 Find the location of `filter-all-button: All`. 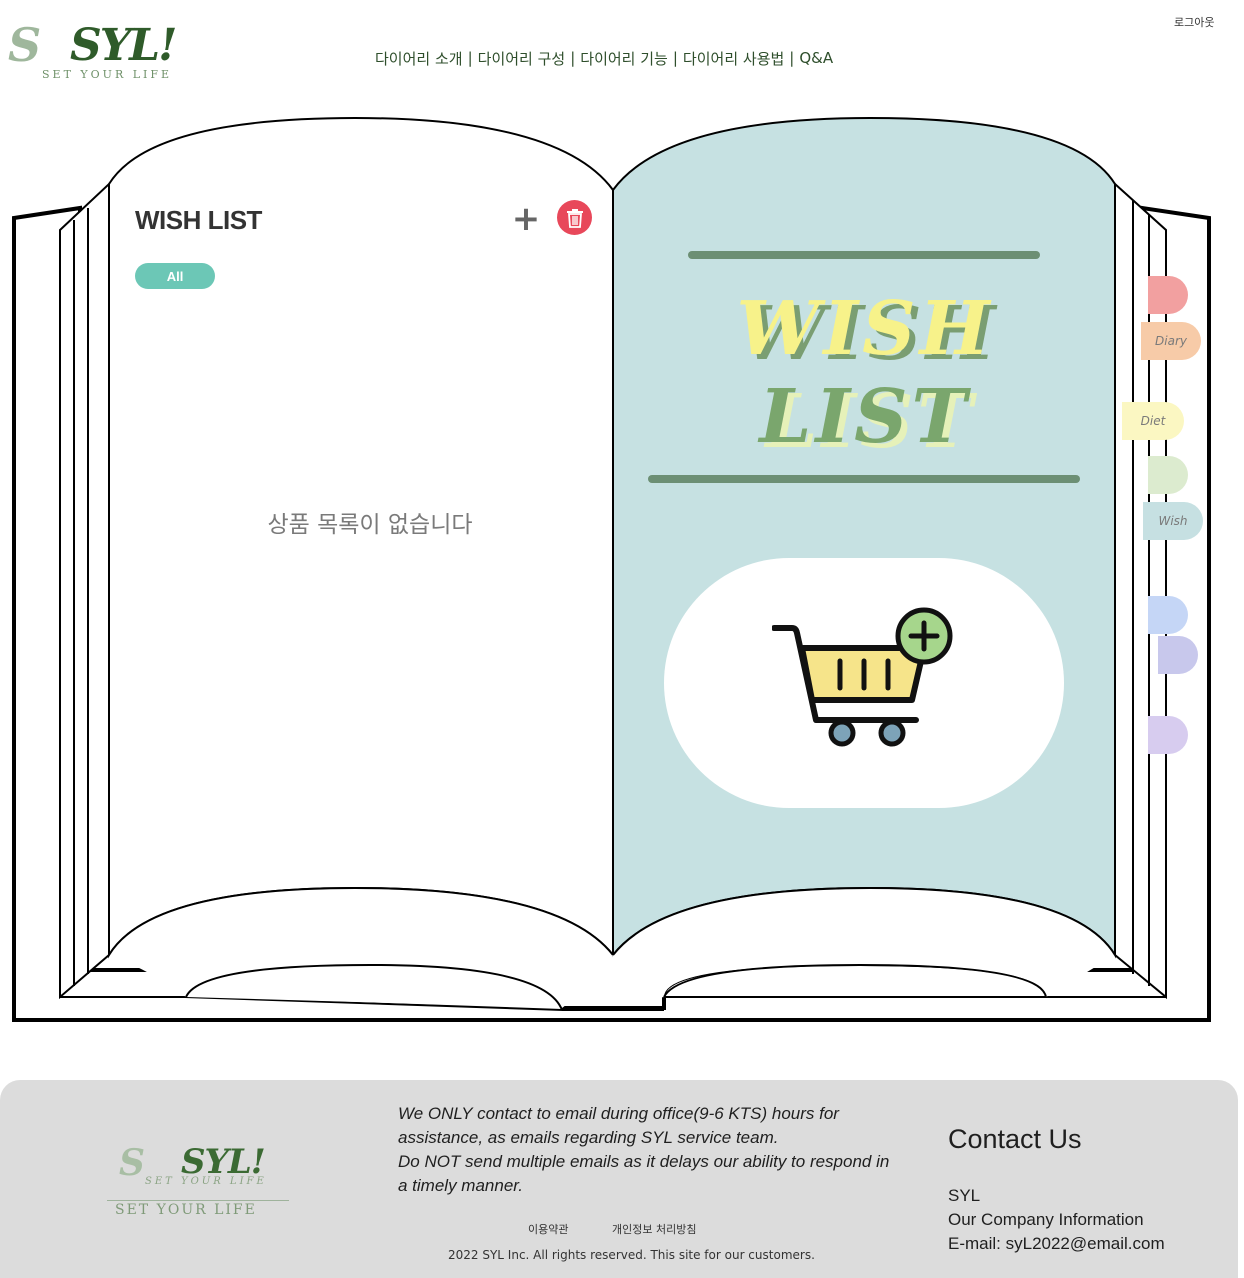

filter-all-button: All is located at coordinates (175, 276).